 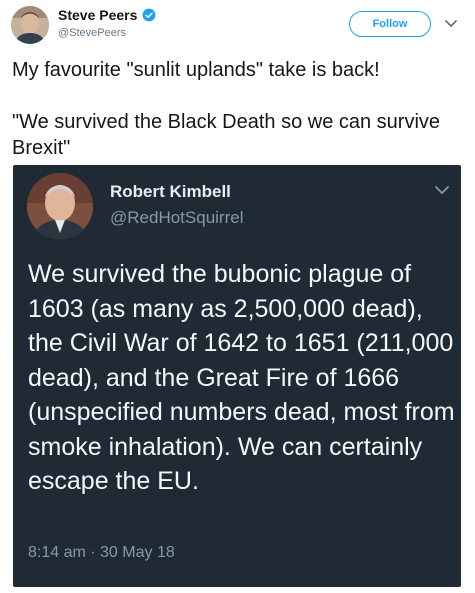 What do you see at coordinates (92, 33) in the screenshot?
I see `author-handle: @StevePeers` at bounding box center [92, 33].